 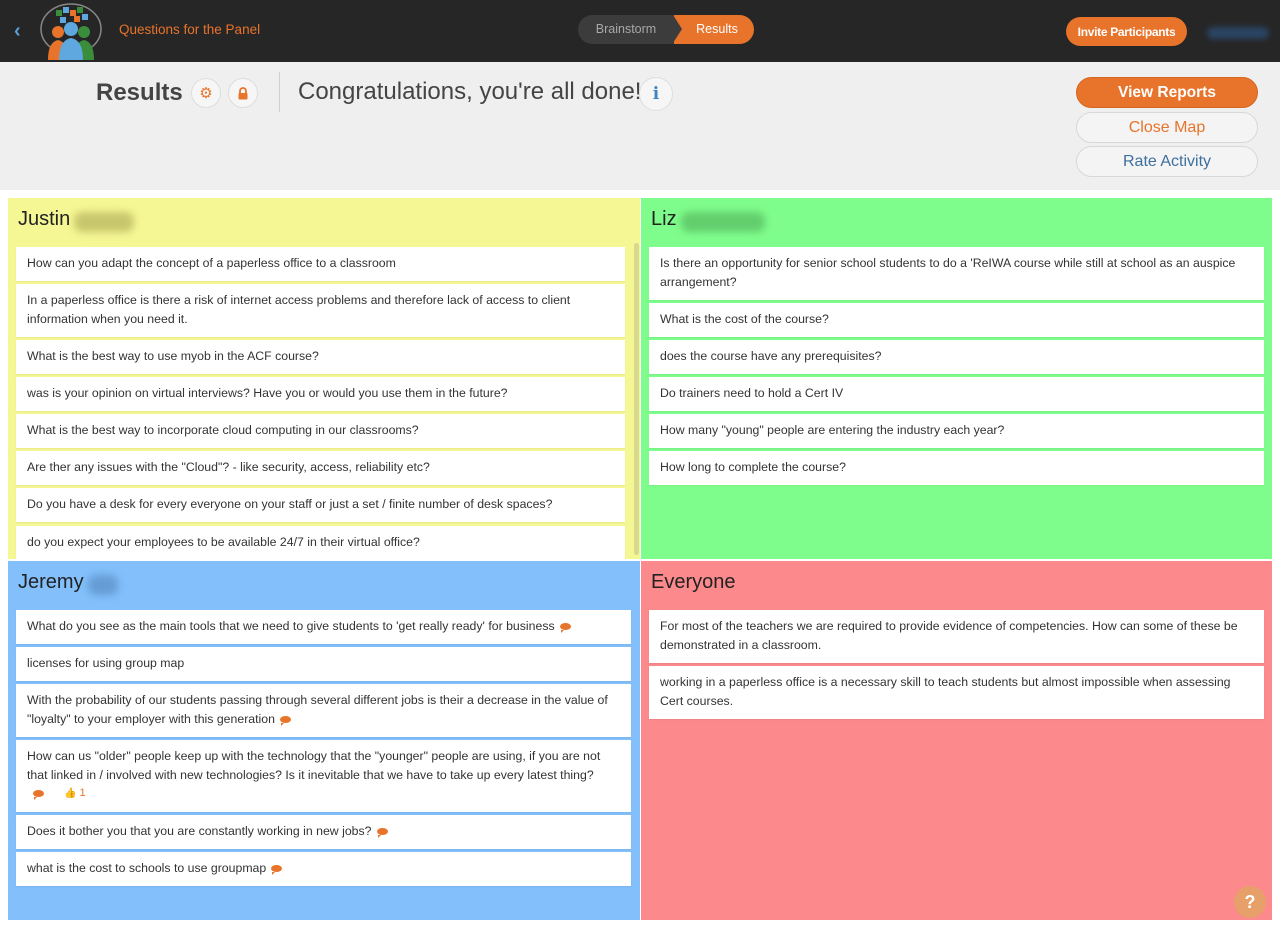 I want to click on panel-name: Justin, so click(x=44, y=219).